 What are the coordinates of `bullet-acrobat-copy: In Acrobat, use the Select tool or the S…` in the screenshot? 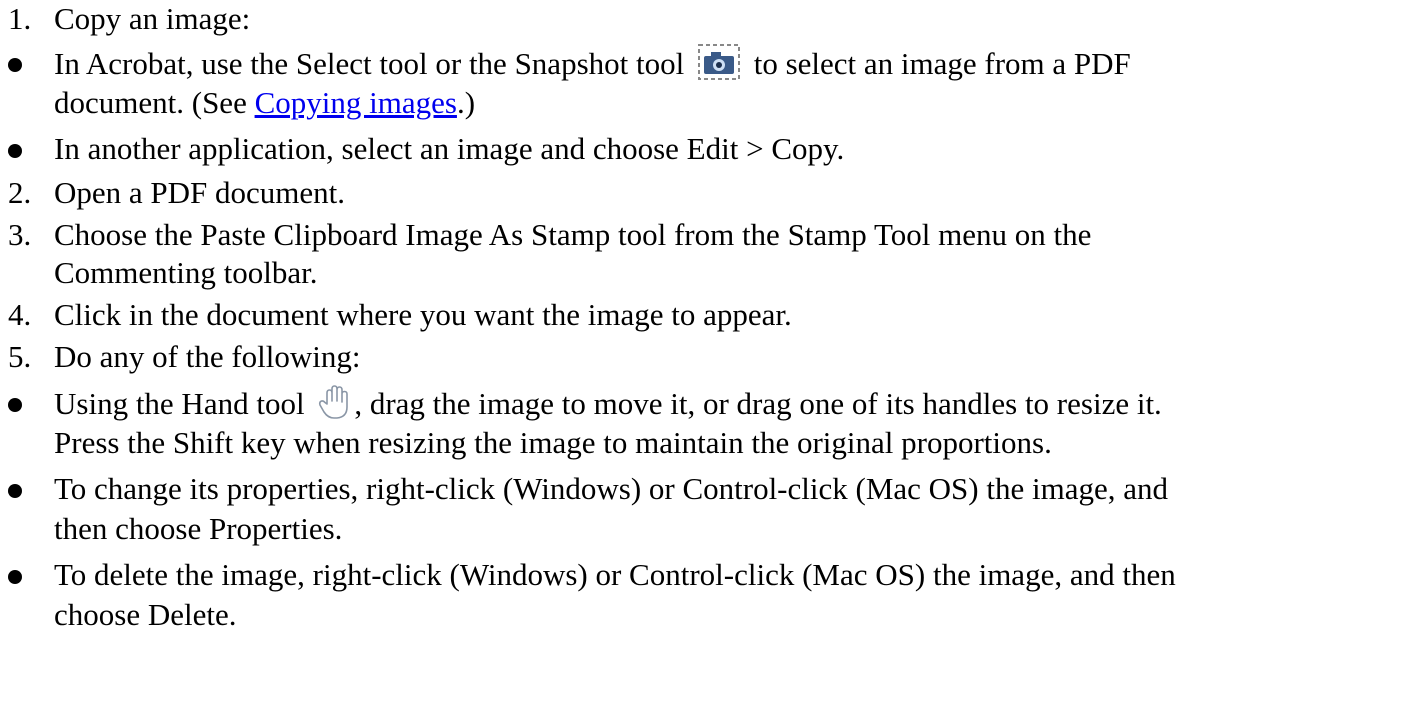 It's located at (713, 64).